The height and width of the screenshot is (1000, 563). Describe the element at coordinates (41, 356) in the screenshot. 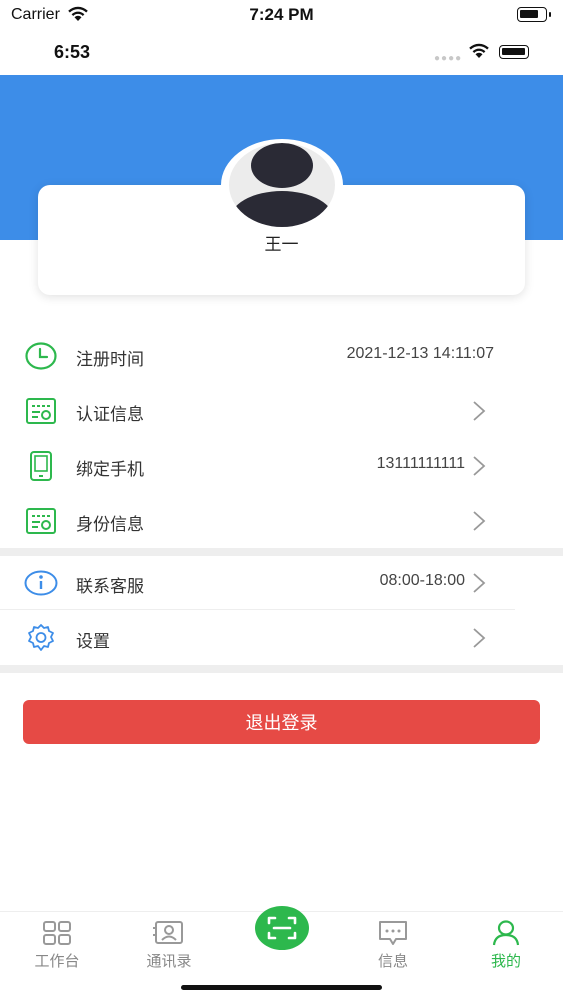

I see `clock-icon` at that location.